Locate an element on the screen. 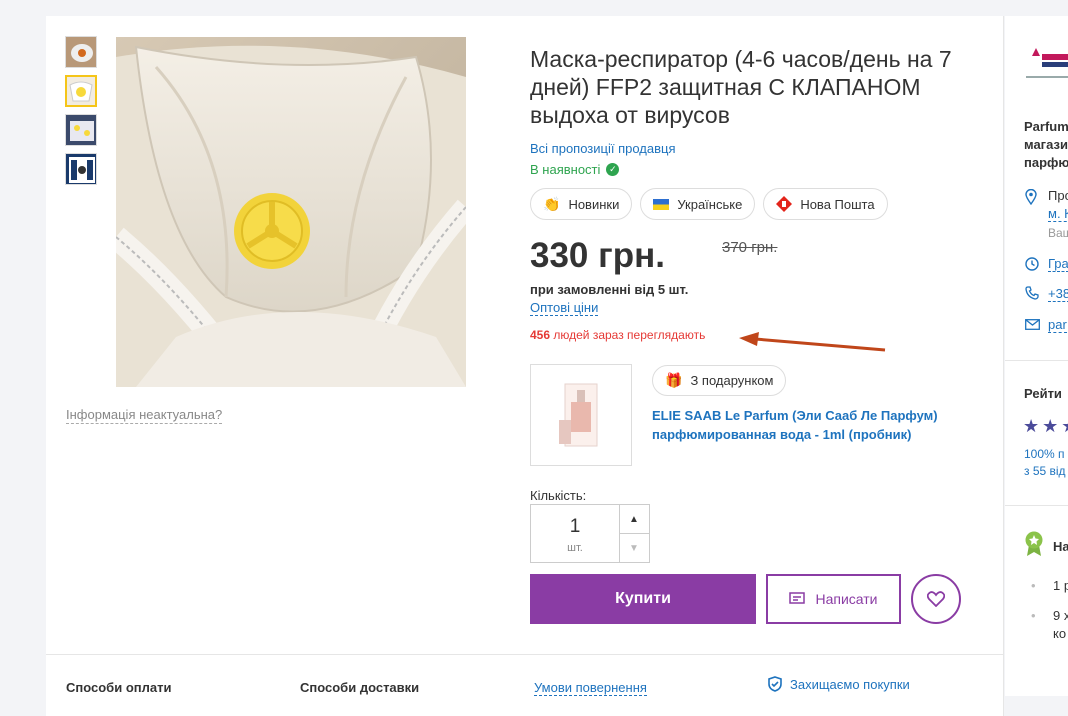 The image size is (1068, 716). sidebar-divider is located at coordinates (1036, 360).